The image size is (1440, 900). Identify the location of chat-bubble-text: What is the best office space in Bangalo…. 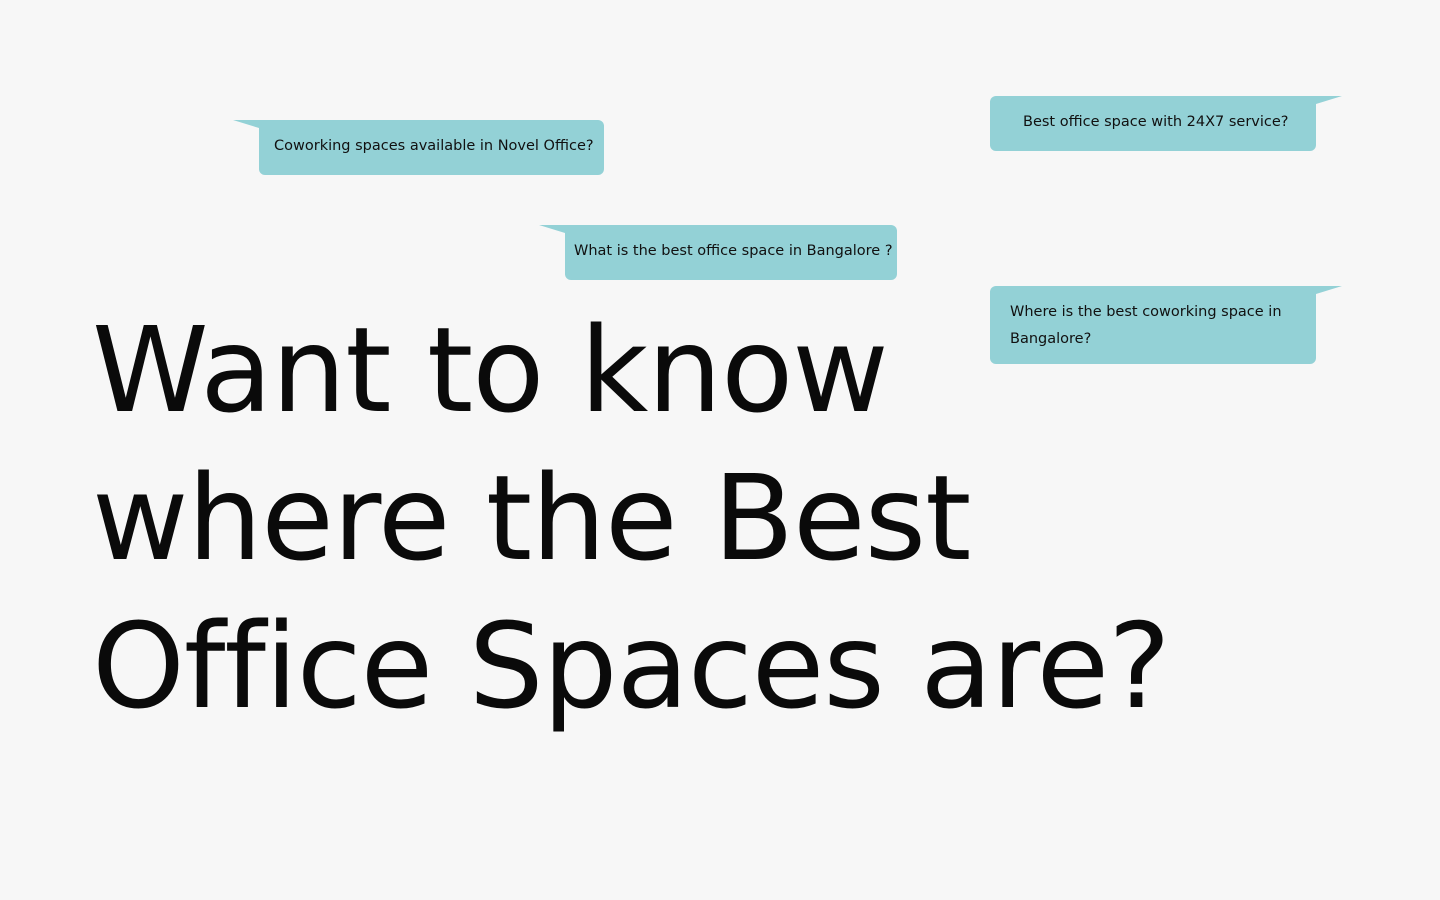
(733, 251).